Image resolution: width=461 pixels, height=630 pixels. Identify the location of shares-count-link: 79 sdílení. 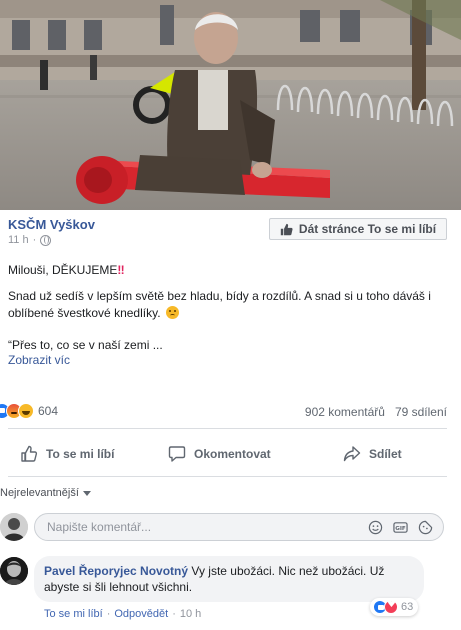
(421, 412).